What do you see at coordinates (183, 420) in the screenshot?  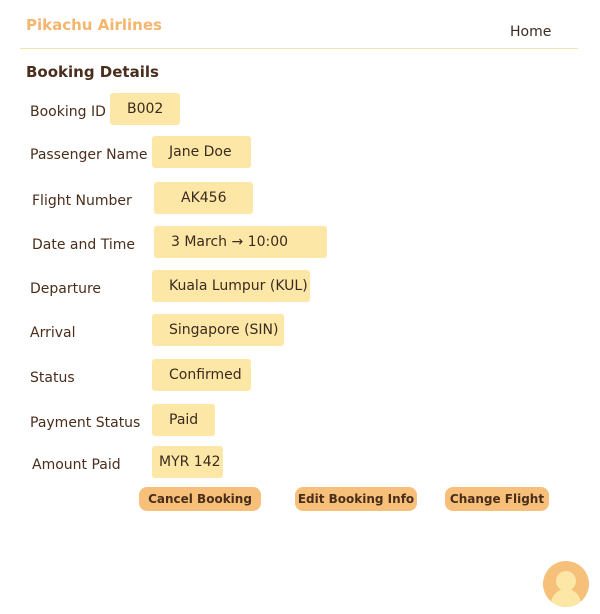 I see `payment-status-value: Paid` at bounding box center [183, 420].